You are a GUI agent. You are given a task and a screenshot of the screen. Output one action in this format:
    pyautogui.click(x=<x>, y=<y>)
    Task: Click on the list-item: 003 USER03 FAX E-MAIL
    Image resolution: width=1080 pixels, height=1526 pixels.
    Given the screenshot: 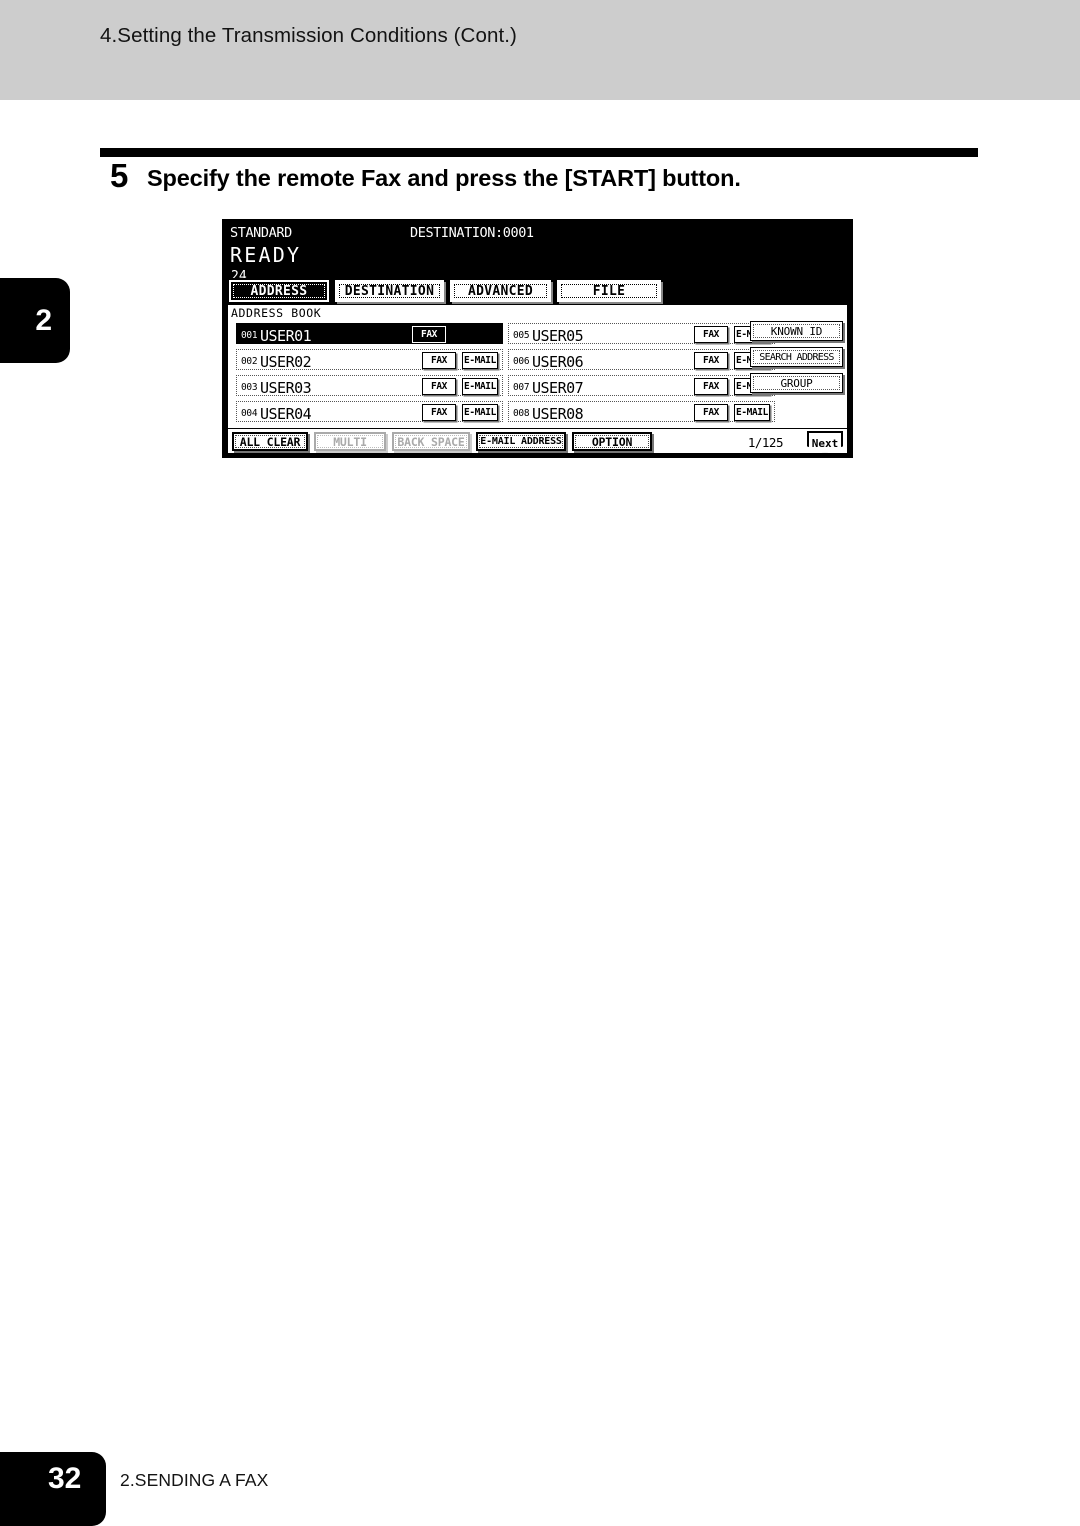 What is the action you would take?
    pyautogui.click(x=369, y=386)
    